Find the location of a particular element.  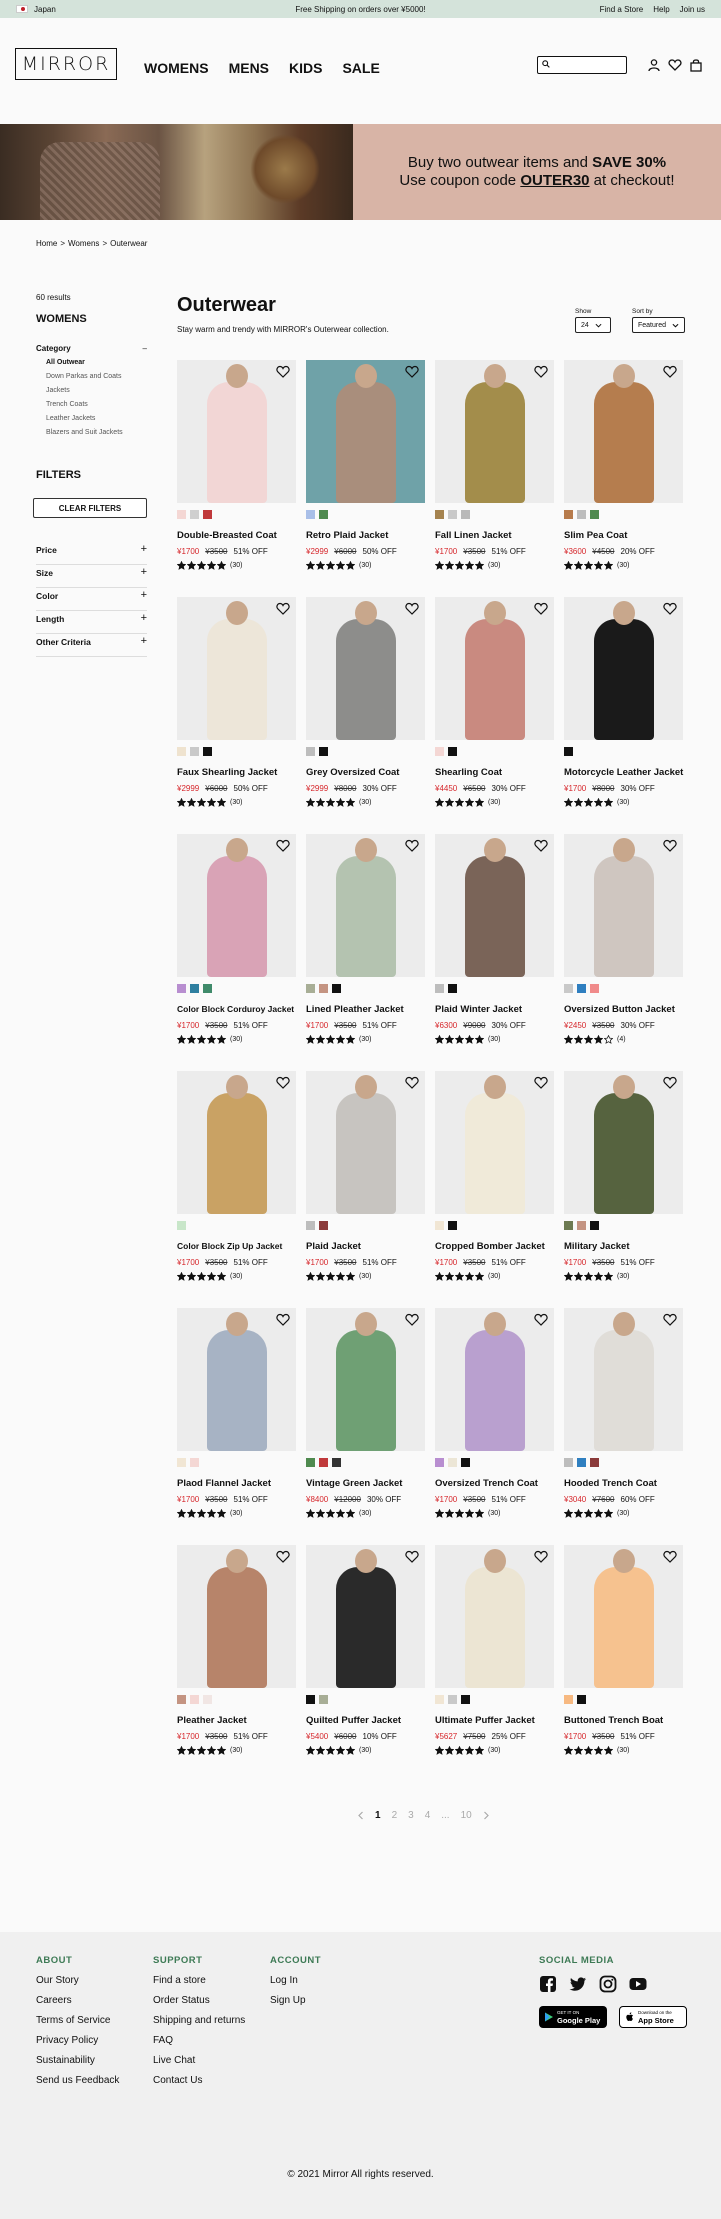

category-all-outwear: All Outwear is located at coordinates (84, 366).